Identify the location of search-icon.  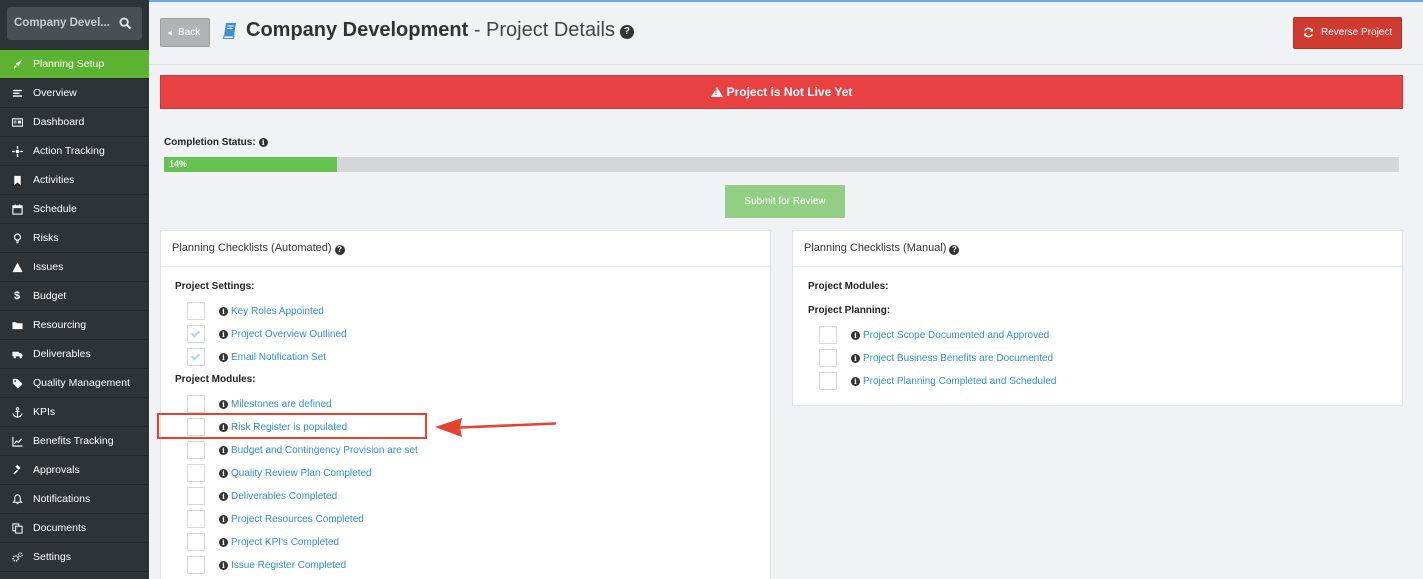
(125, 23).